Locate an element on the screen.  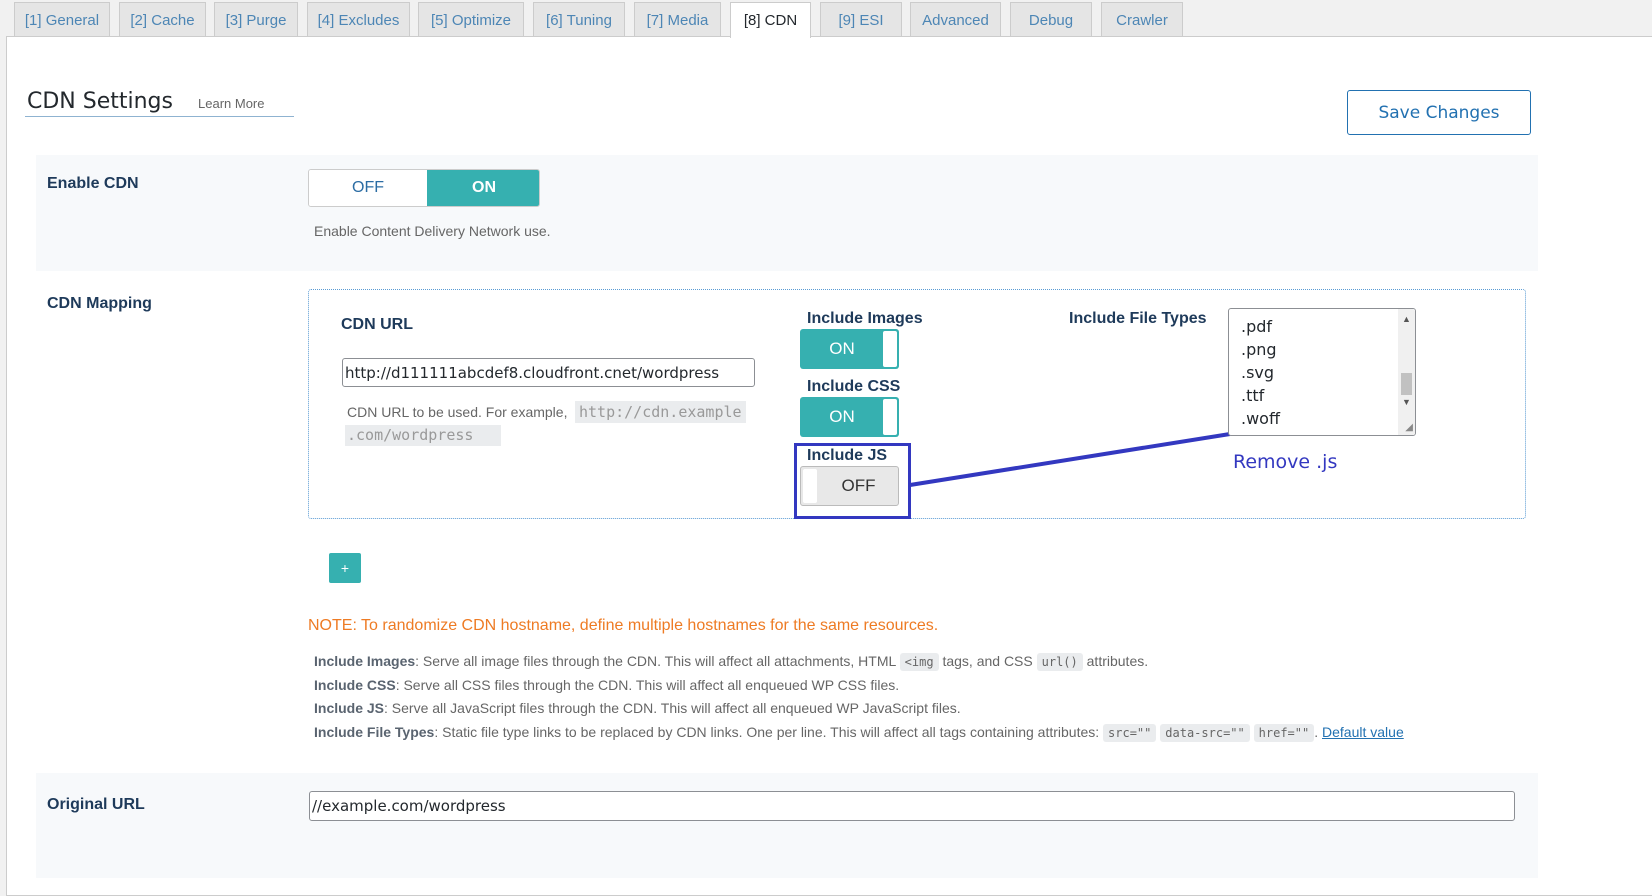
help-images-text2: tags, and CSS is located at coordinates (987, 661).